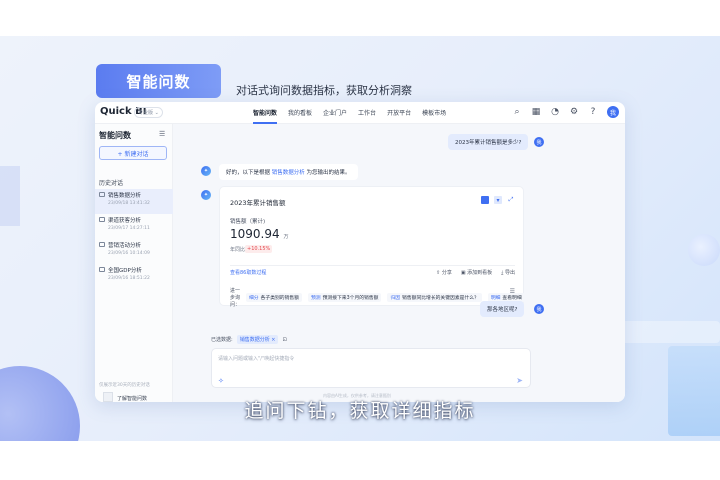 The width and height of the screenshot is (720, 480). I want to click on metric-number: 1090.94, so click(255, 234).